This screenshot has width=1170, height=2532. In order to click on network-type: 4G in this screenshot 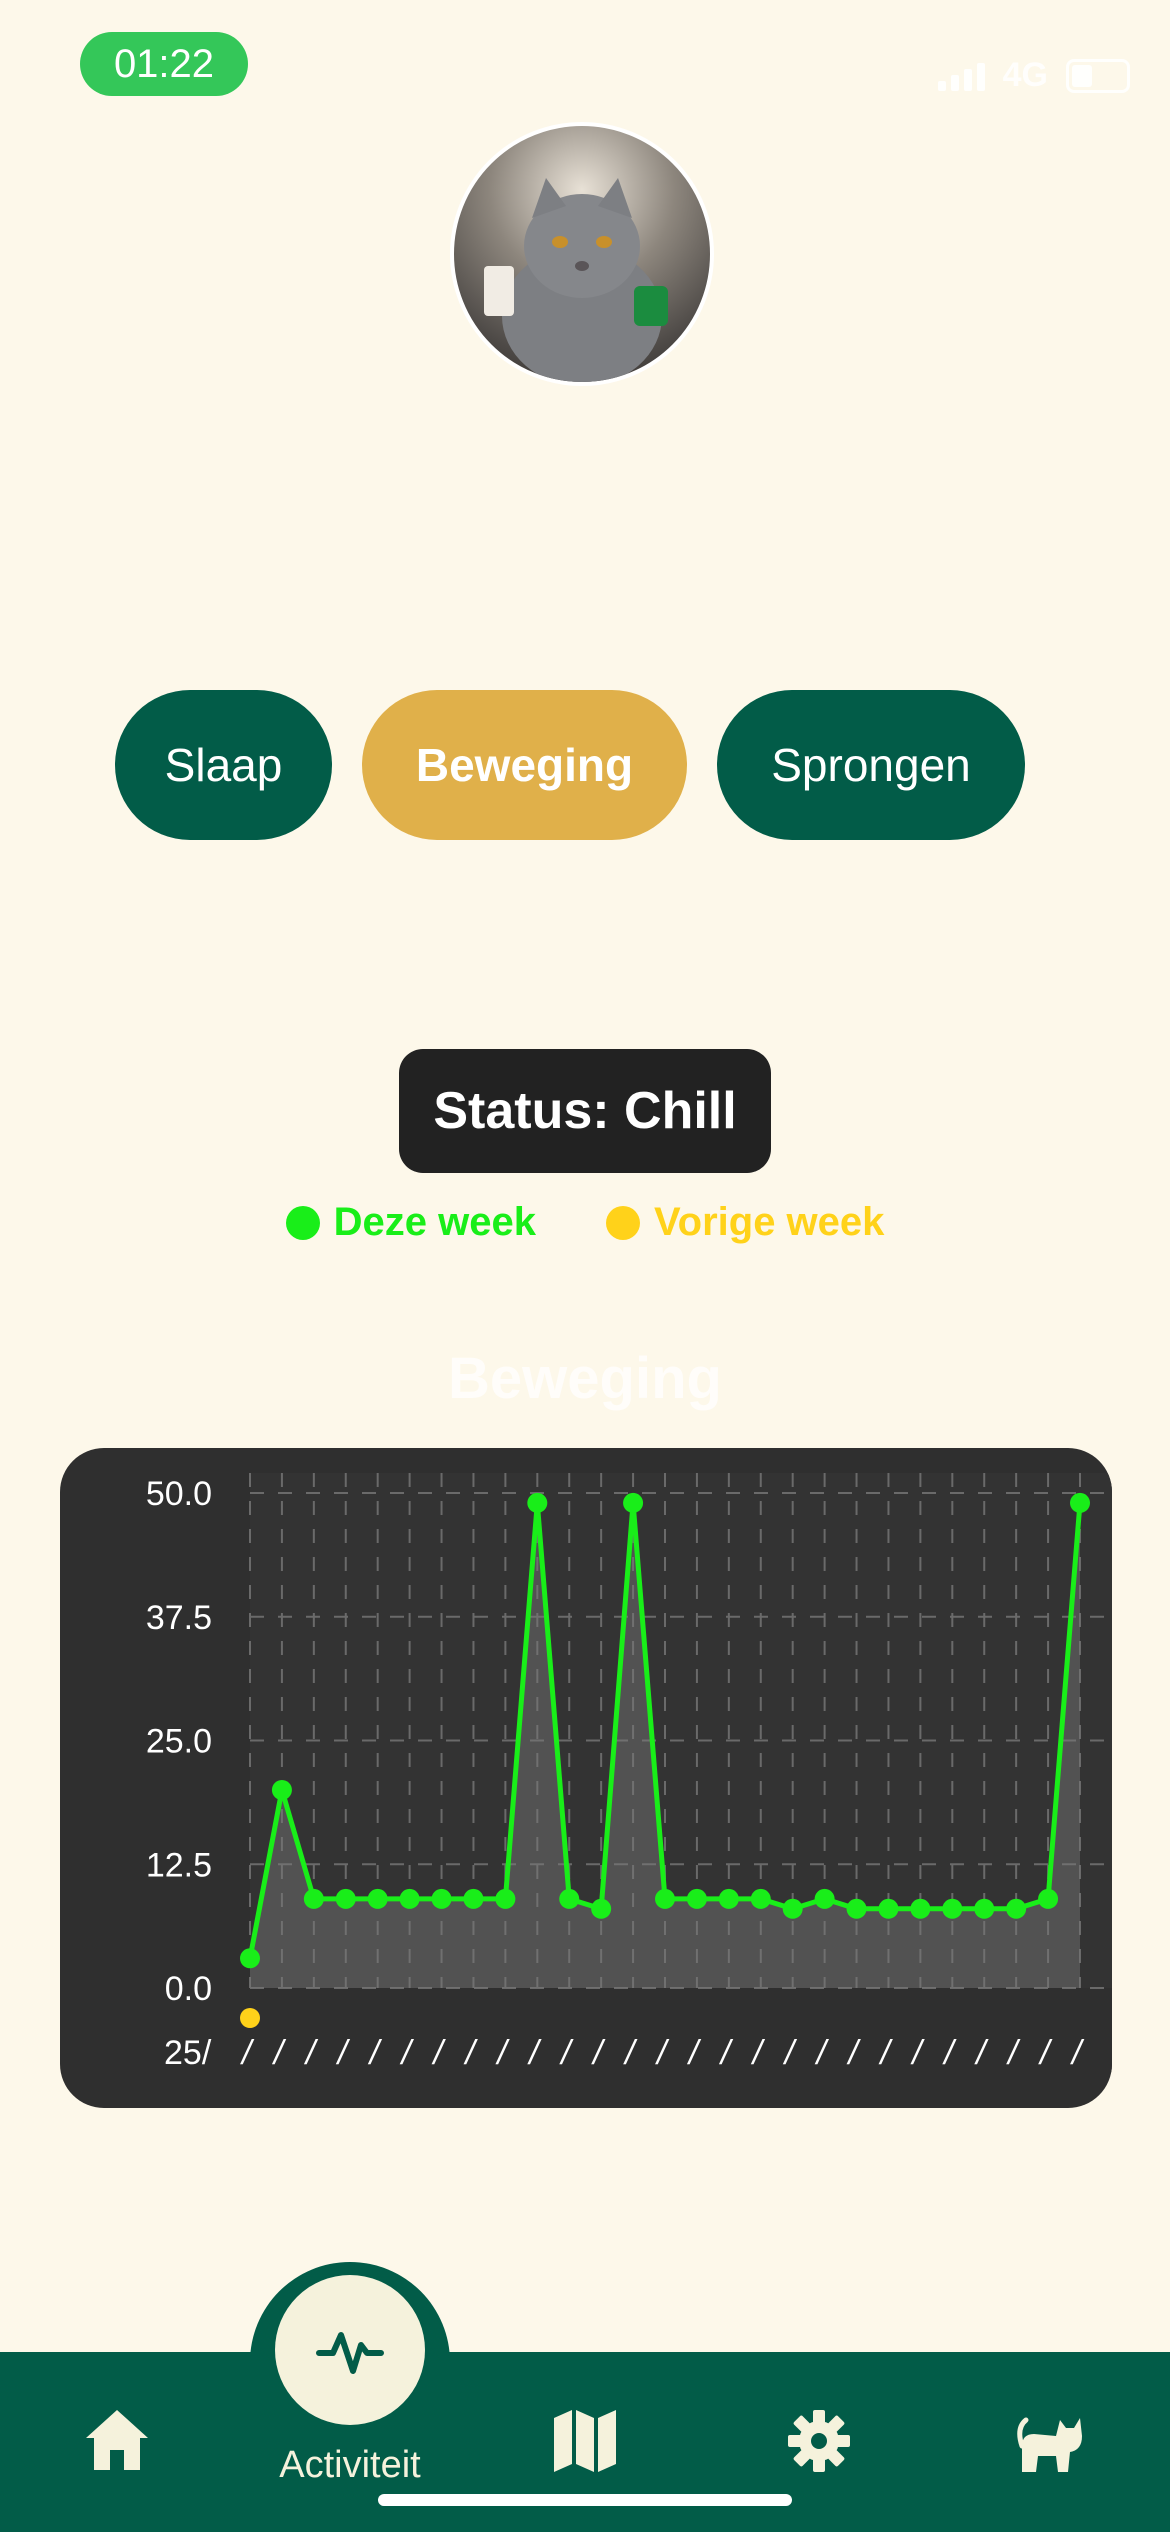, I will do `click(1025, 75)`.